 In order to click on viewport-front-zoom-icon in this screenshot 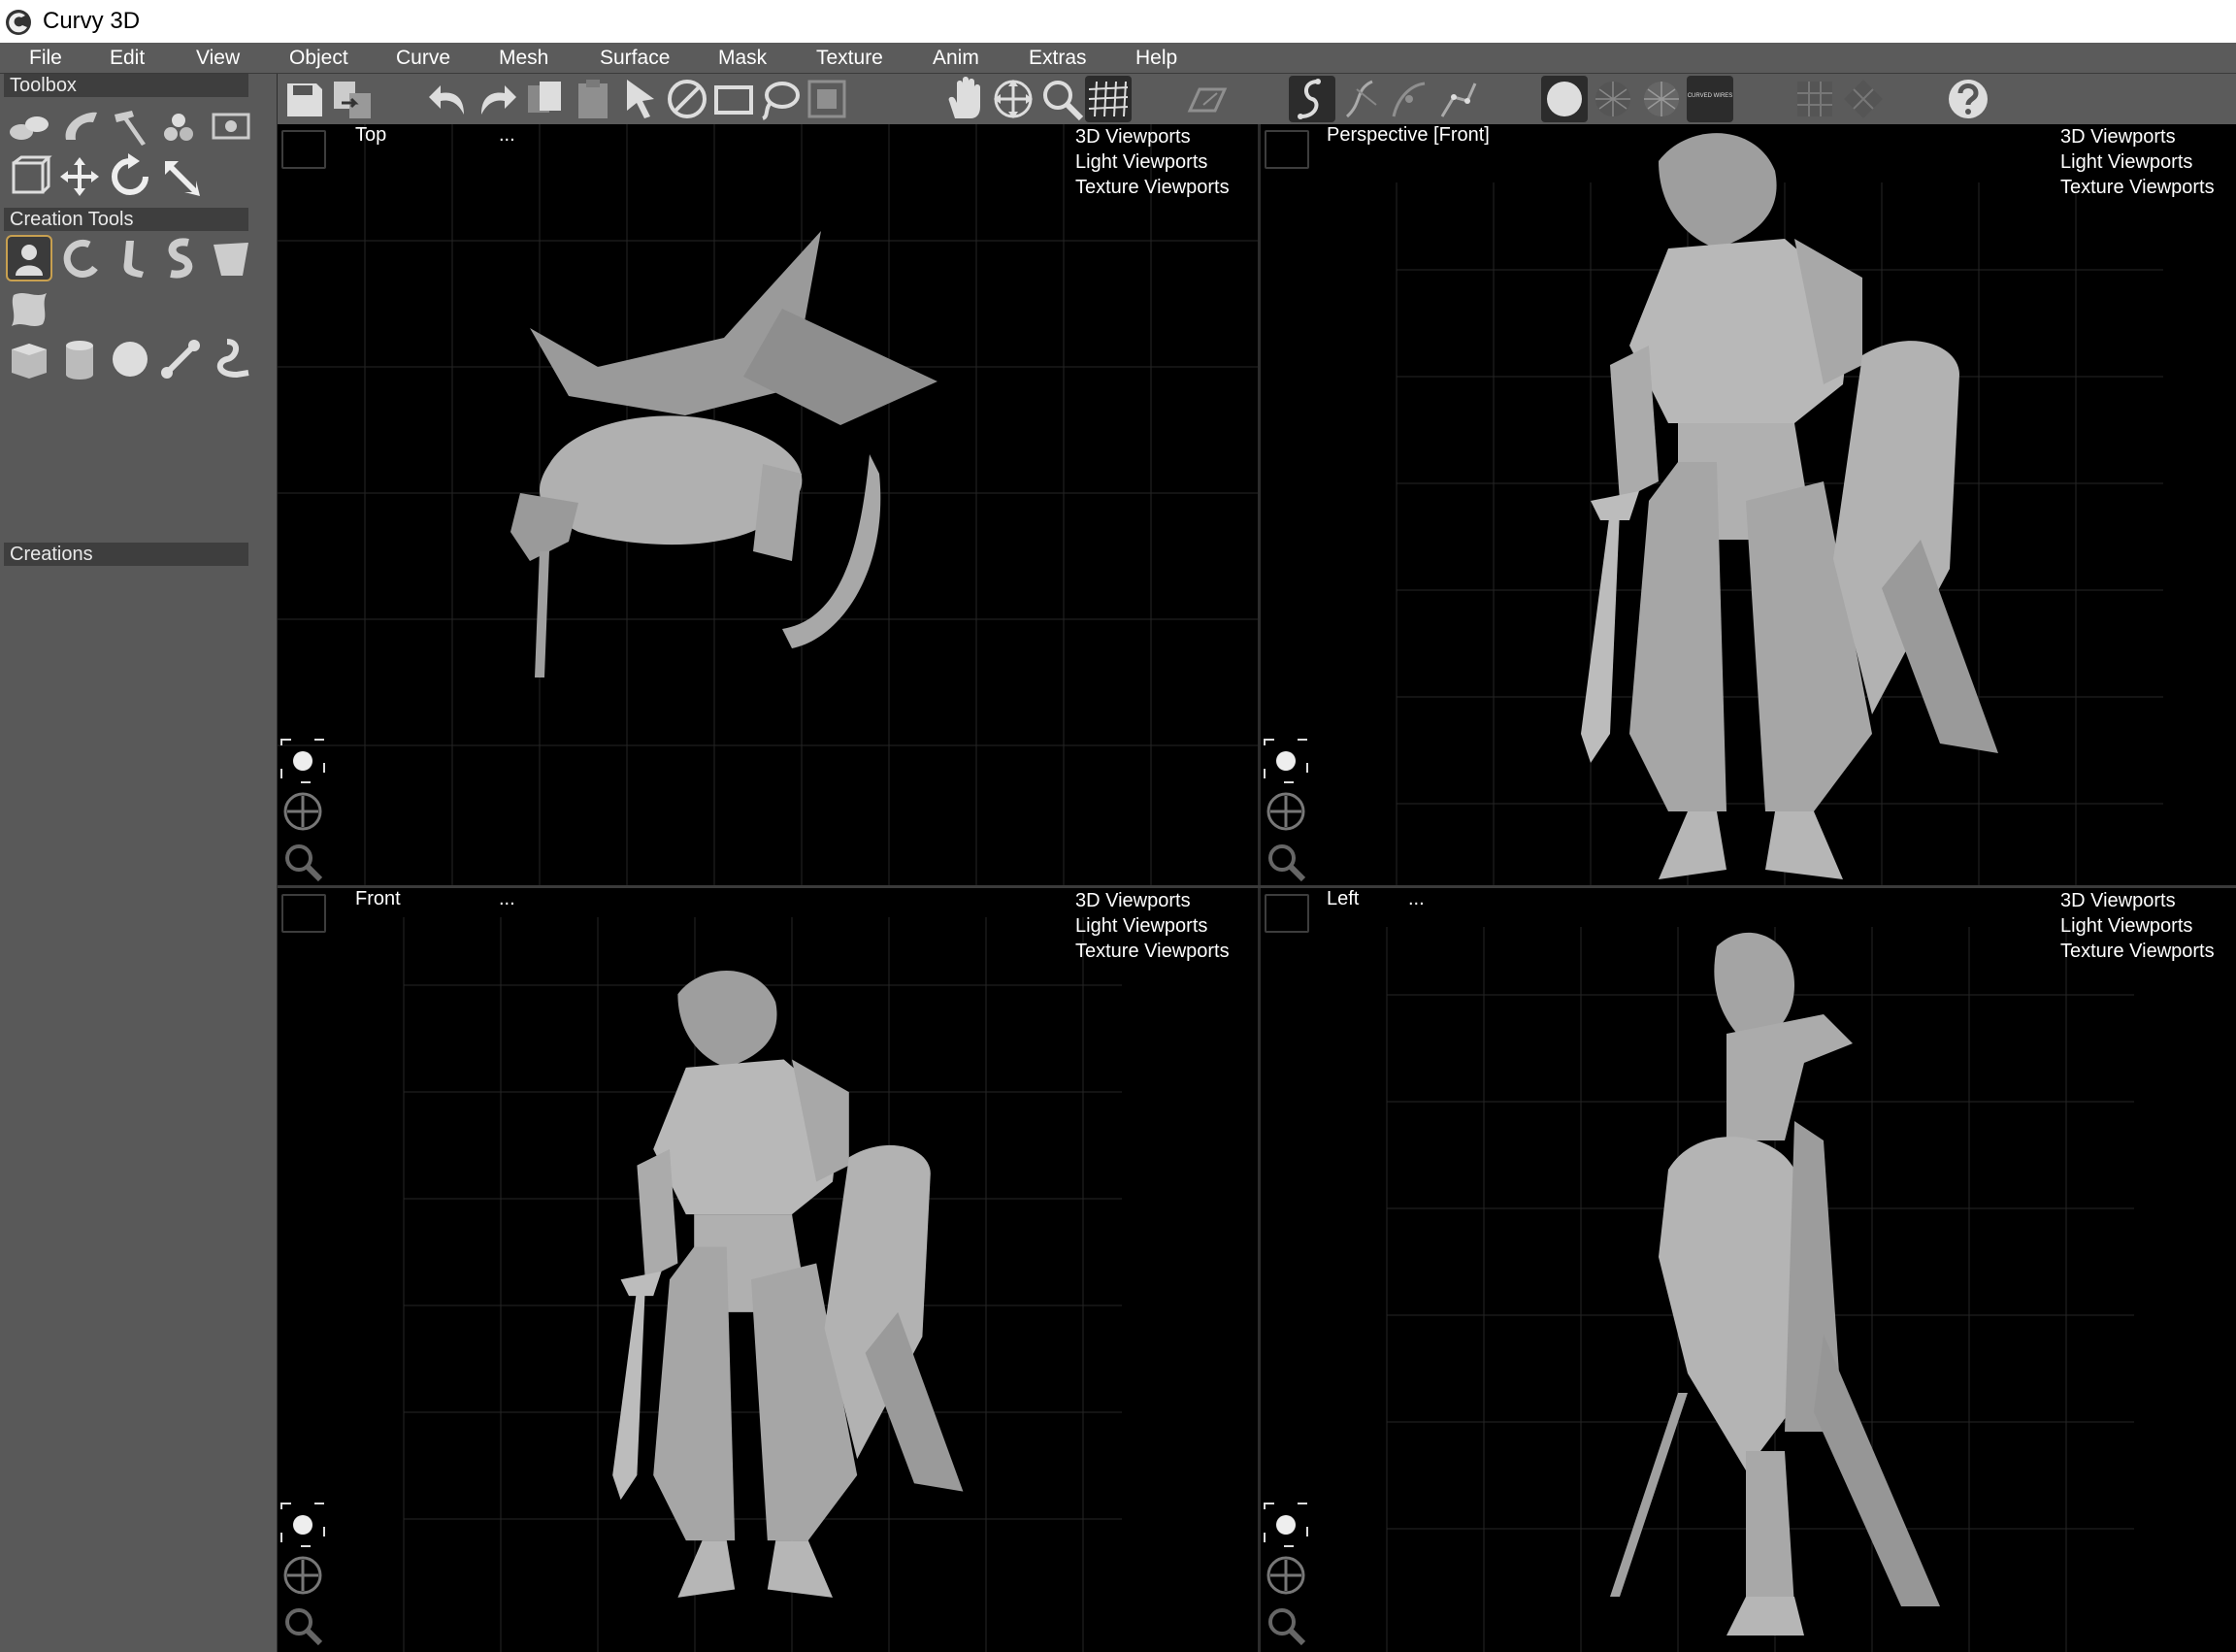, I will do `click(303, 1625)`.